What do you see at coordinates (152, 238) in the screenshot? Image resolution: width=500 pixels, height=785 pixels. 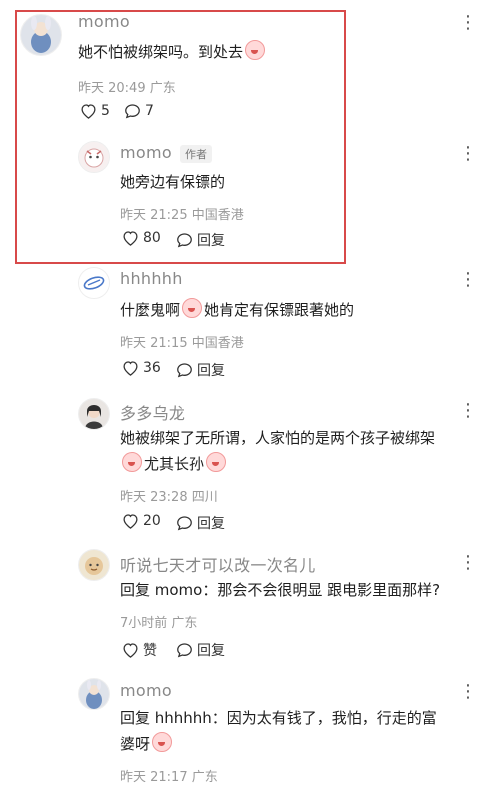 I see `like-count: 80` at bounding box center [152, 238].